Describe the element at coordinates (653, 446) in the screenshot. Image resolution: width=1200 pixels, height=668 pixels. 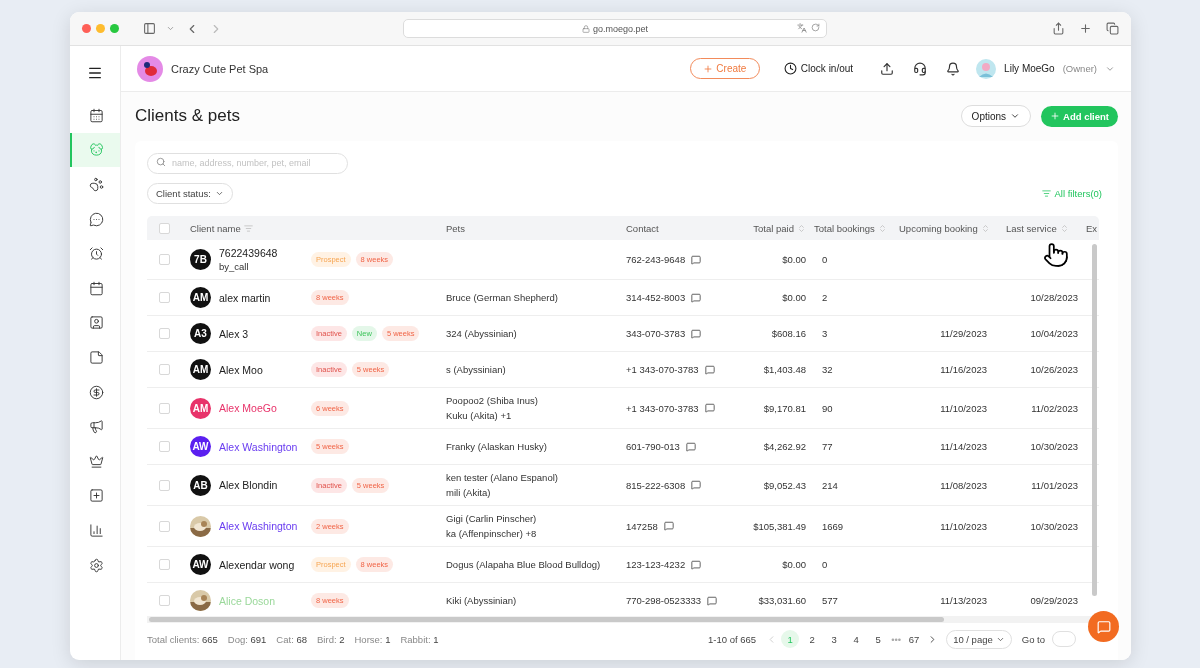
I see `phone-number: 601-790-013` at that location.